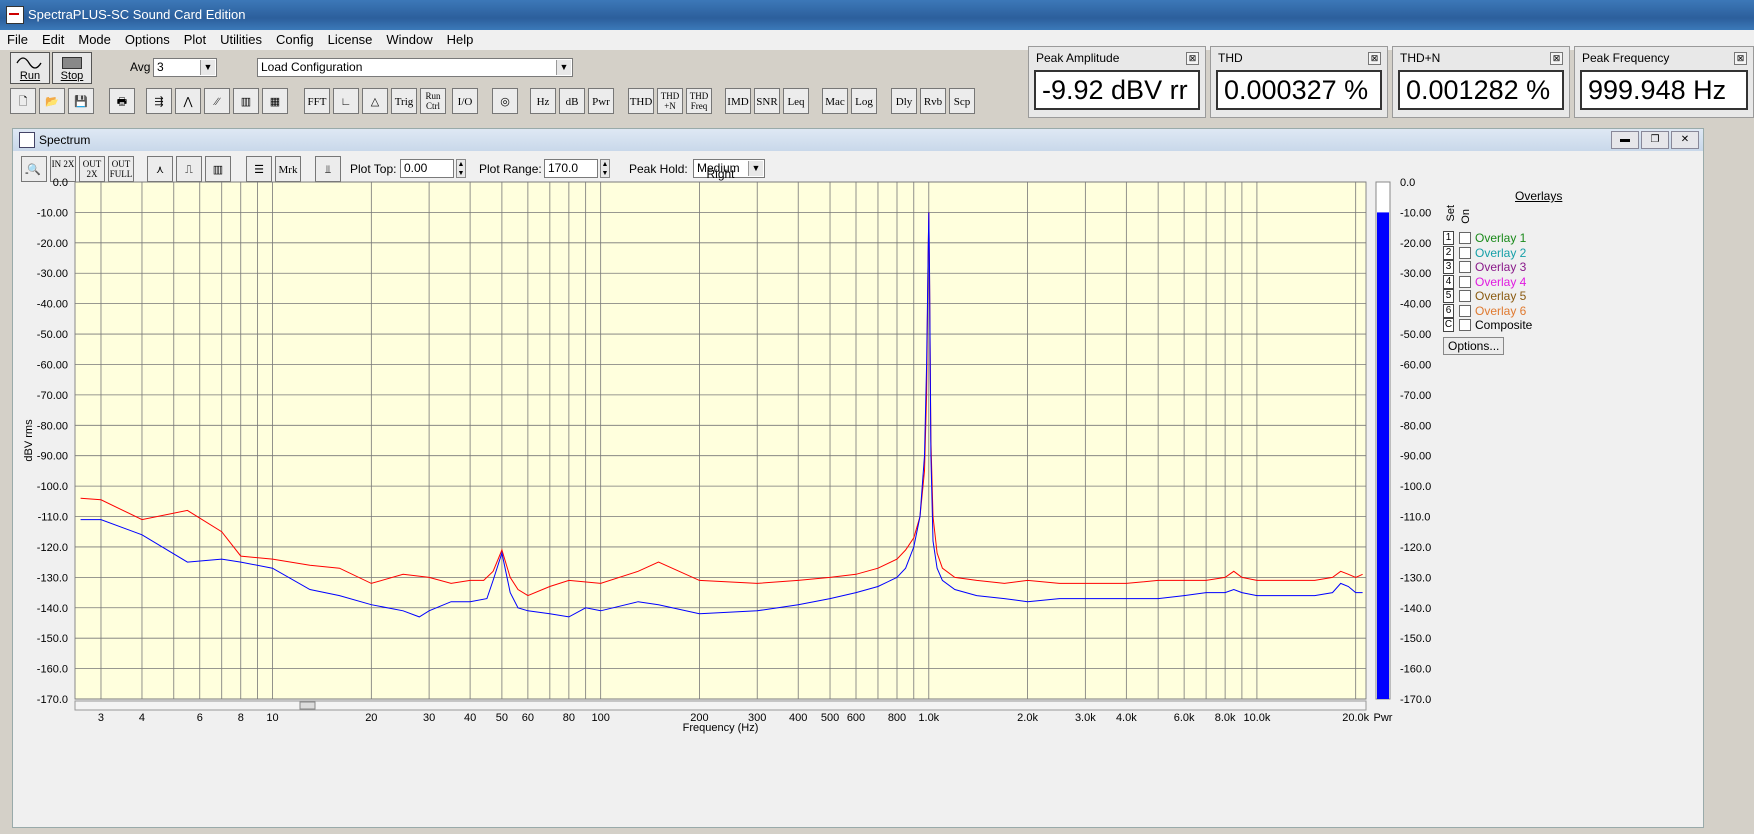 This screenshot has width=1754, height=834. Describe the element at coordinates (72, 63) in the screenshot. I see `stop-icon` at that location.